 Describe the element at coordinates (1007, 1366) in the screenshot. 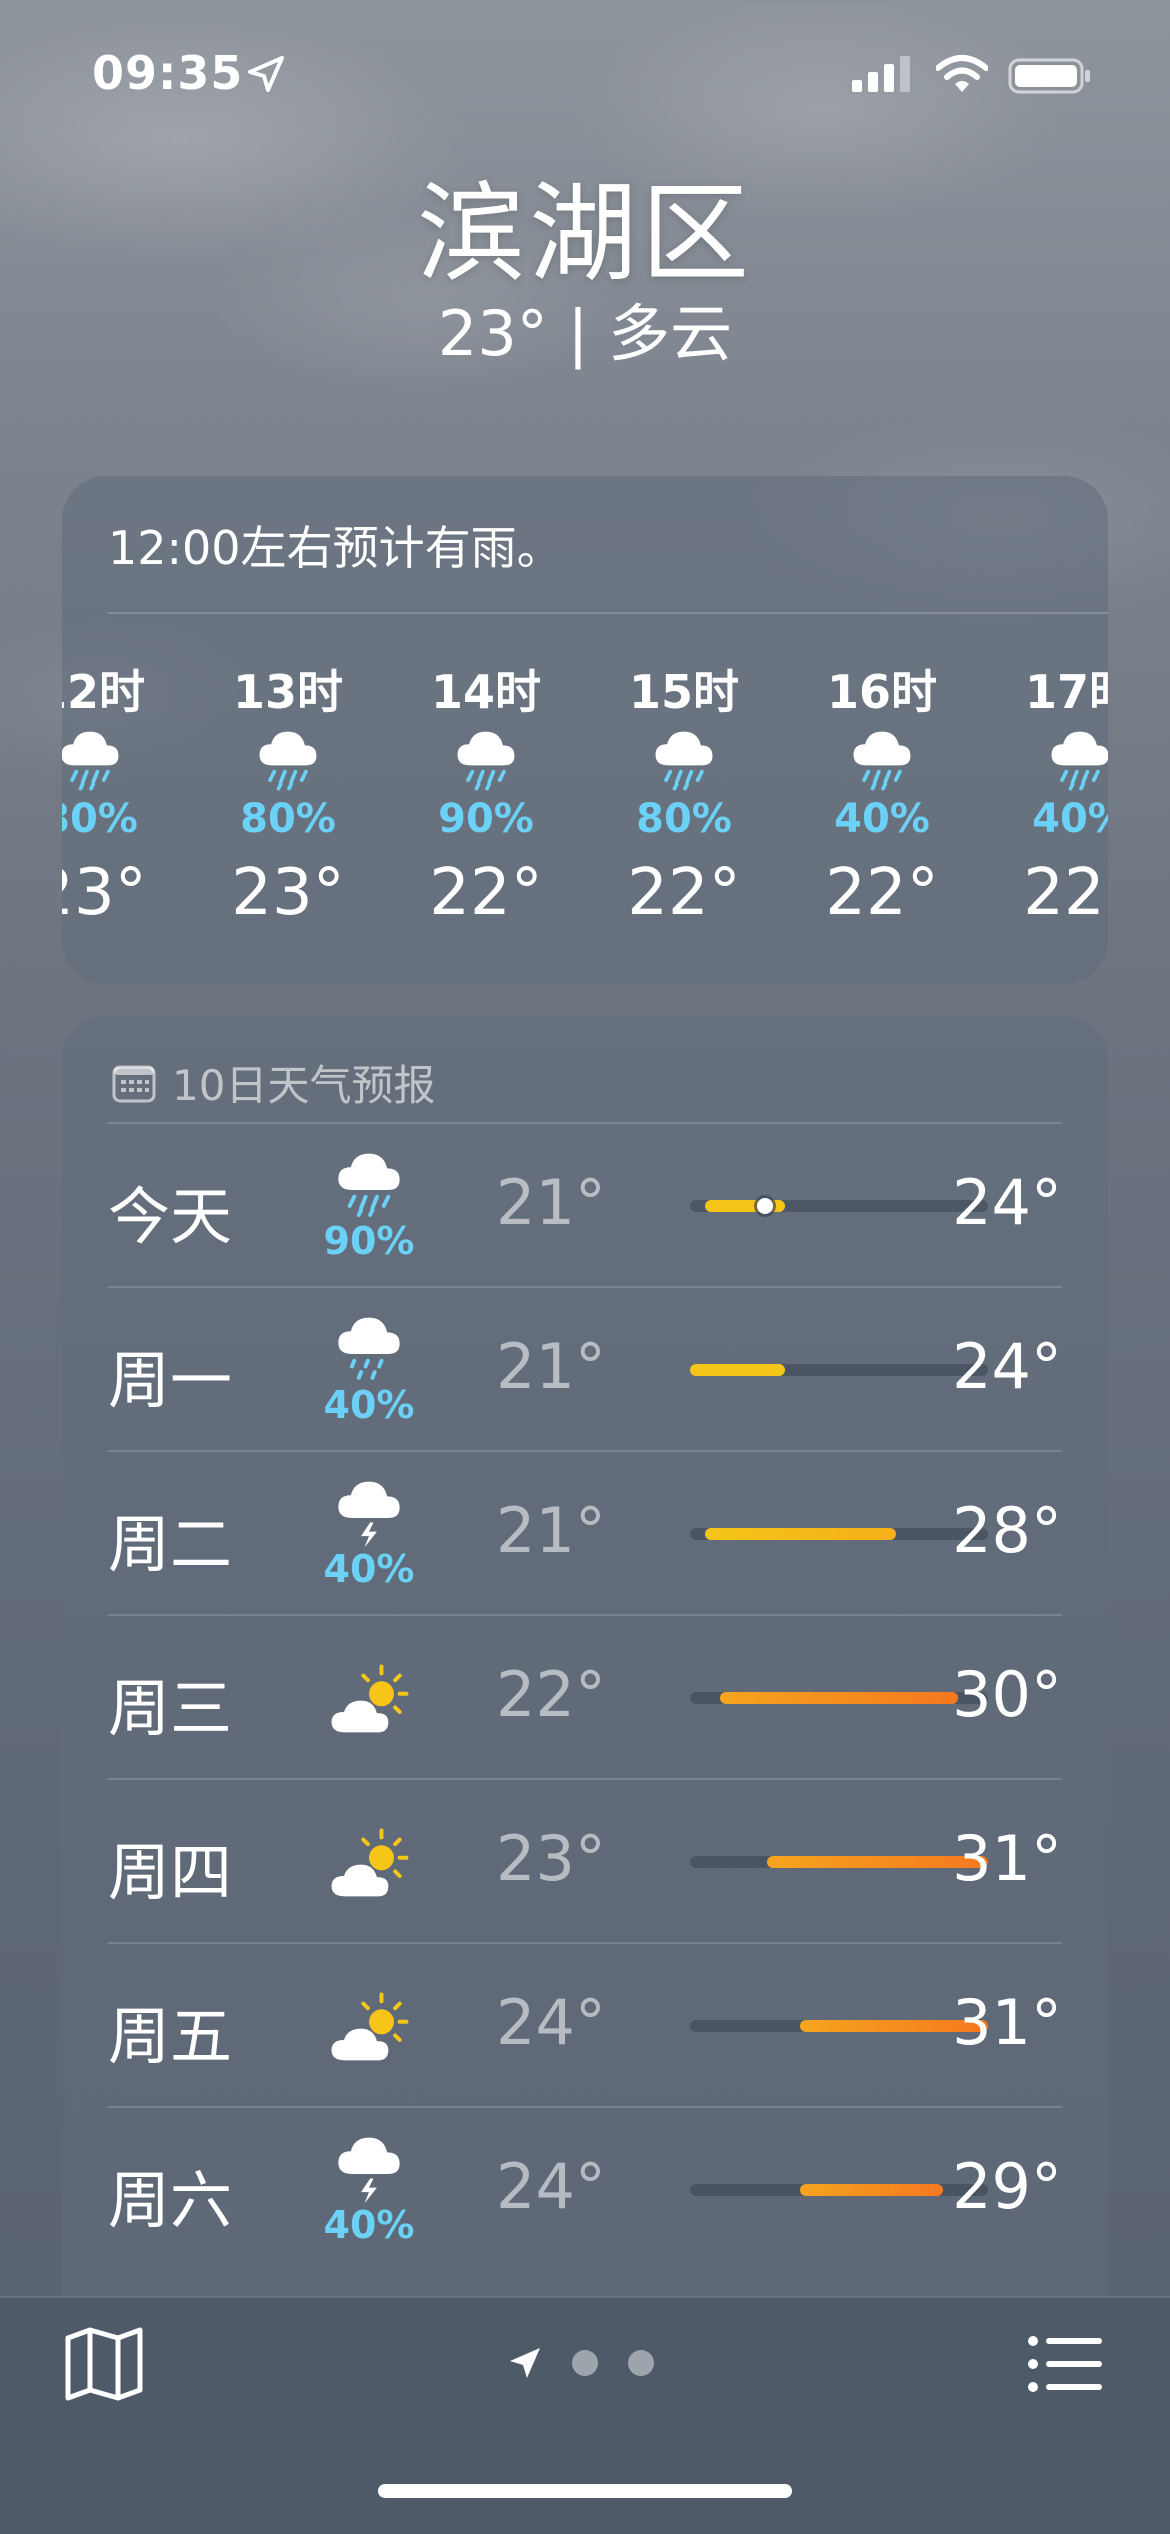

I see `high-temp: 24°` at that location.